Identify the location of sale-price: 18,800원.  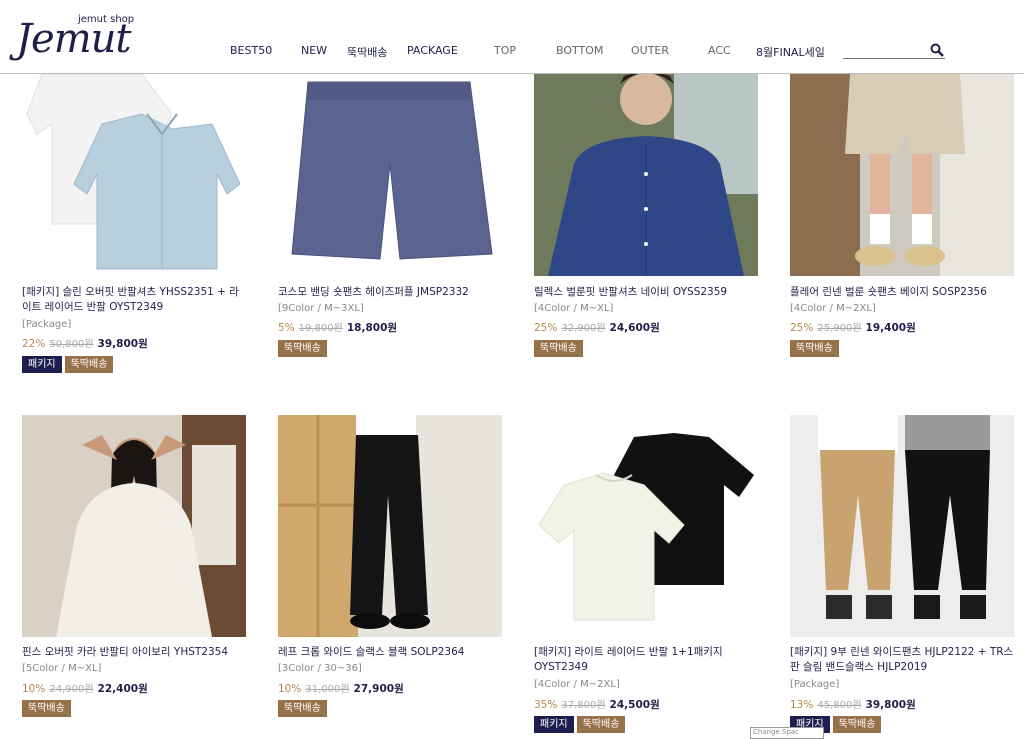
(372, 328).